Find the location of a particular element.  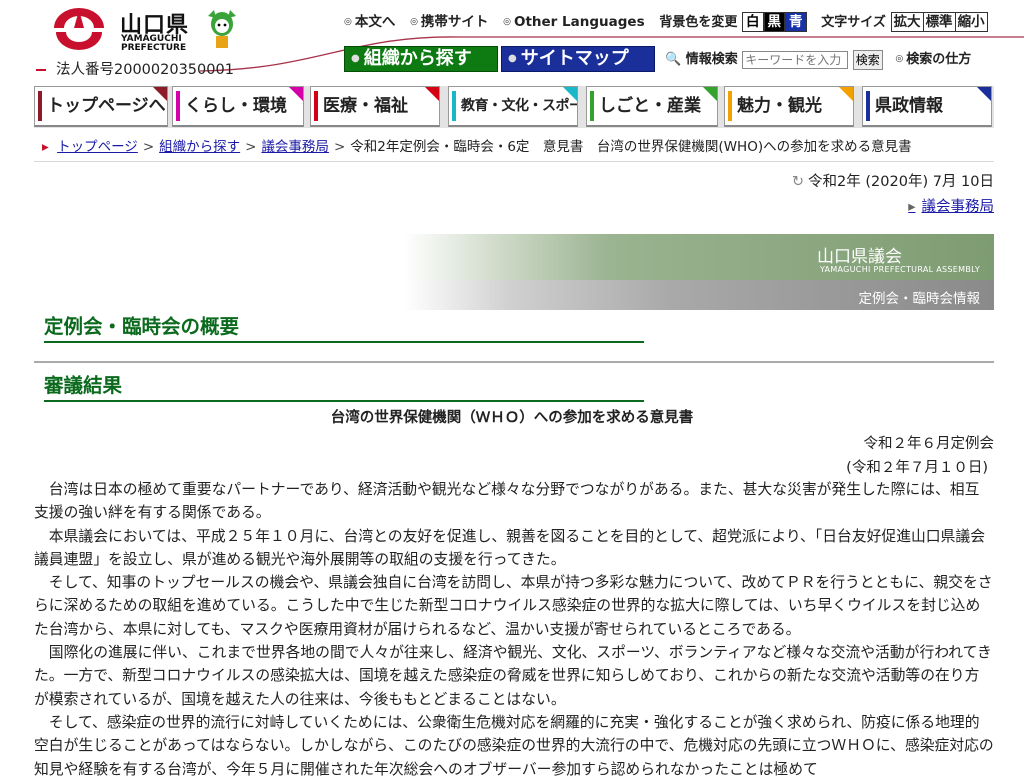

nav-label: くらし・環境 is located at coordinates (236, 106).